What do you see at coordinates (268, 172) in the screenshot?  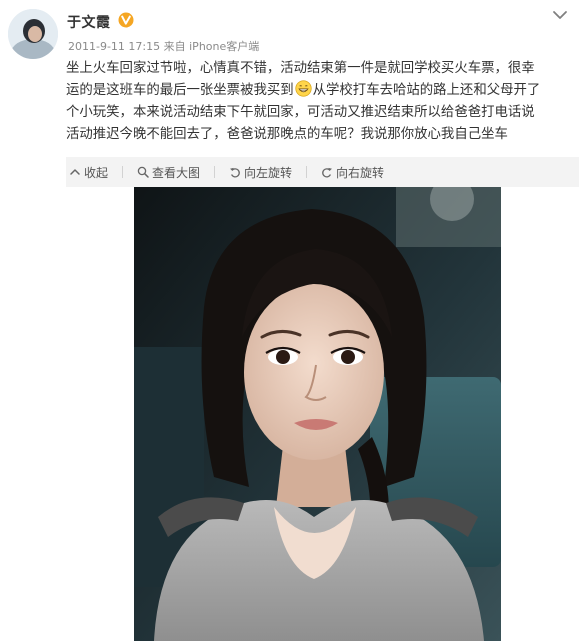 I see `rotate-left-label: 向左旋转` at bounding box center [268, 172].